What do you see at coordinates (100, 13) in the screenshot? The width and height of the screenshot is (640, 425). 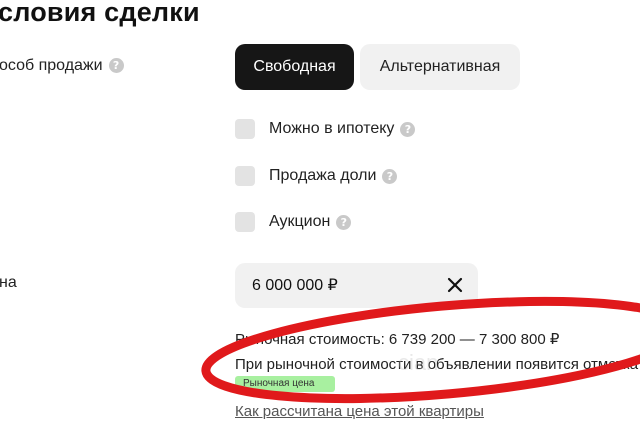 I see `section-title: словия сделки` at bounding box center [100, 13].